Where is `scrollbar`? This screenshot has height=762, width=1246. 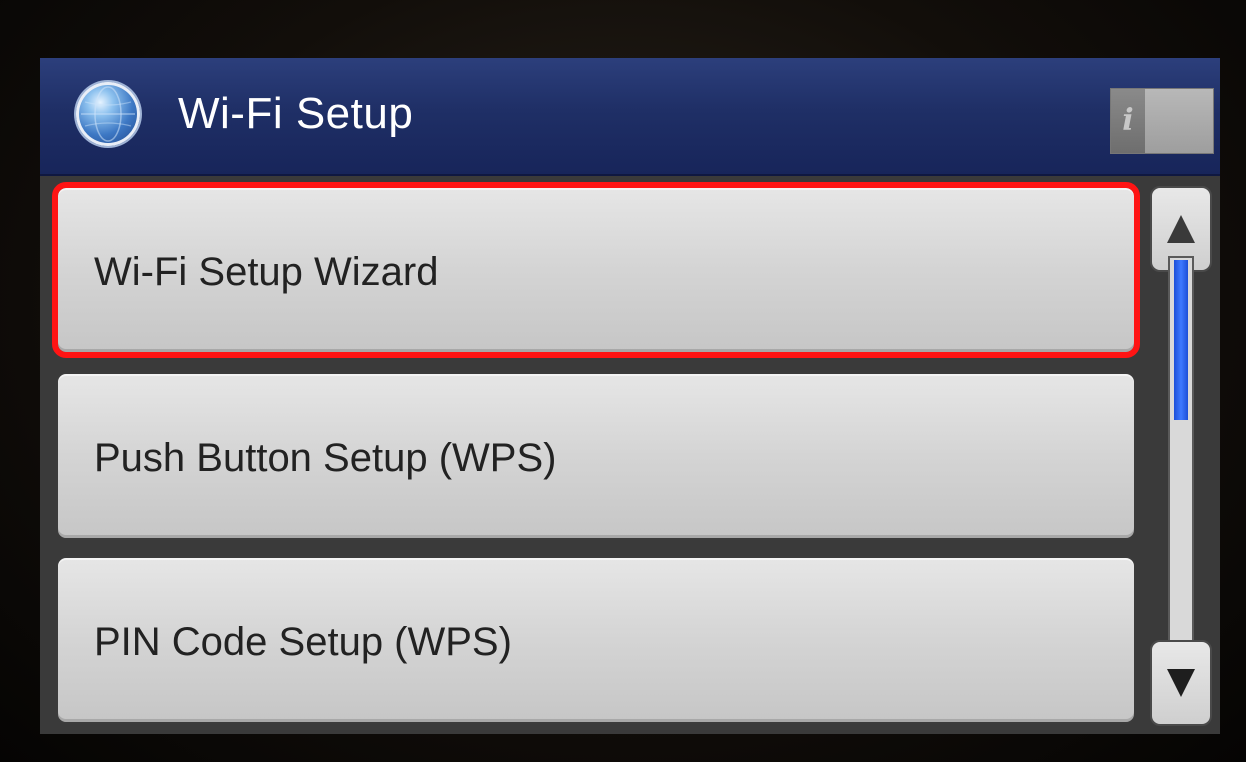
scrollbar is located at coordinates (1181, 456).